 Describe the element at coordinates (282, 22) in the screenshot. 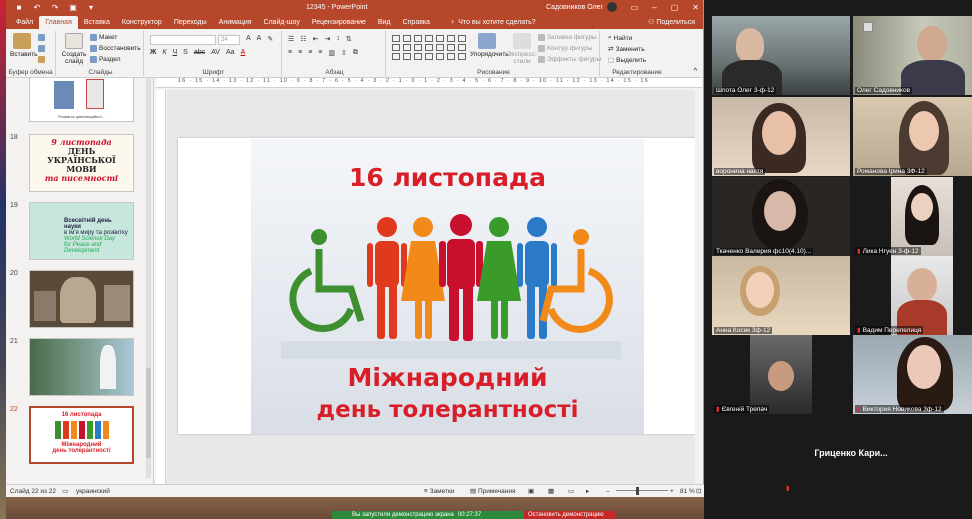

I see `tab-slideshow: Слайд-шоу` at that location.